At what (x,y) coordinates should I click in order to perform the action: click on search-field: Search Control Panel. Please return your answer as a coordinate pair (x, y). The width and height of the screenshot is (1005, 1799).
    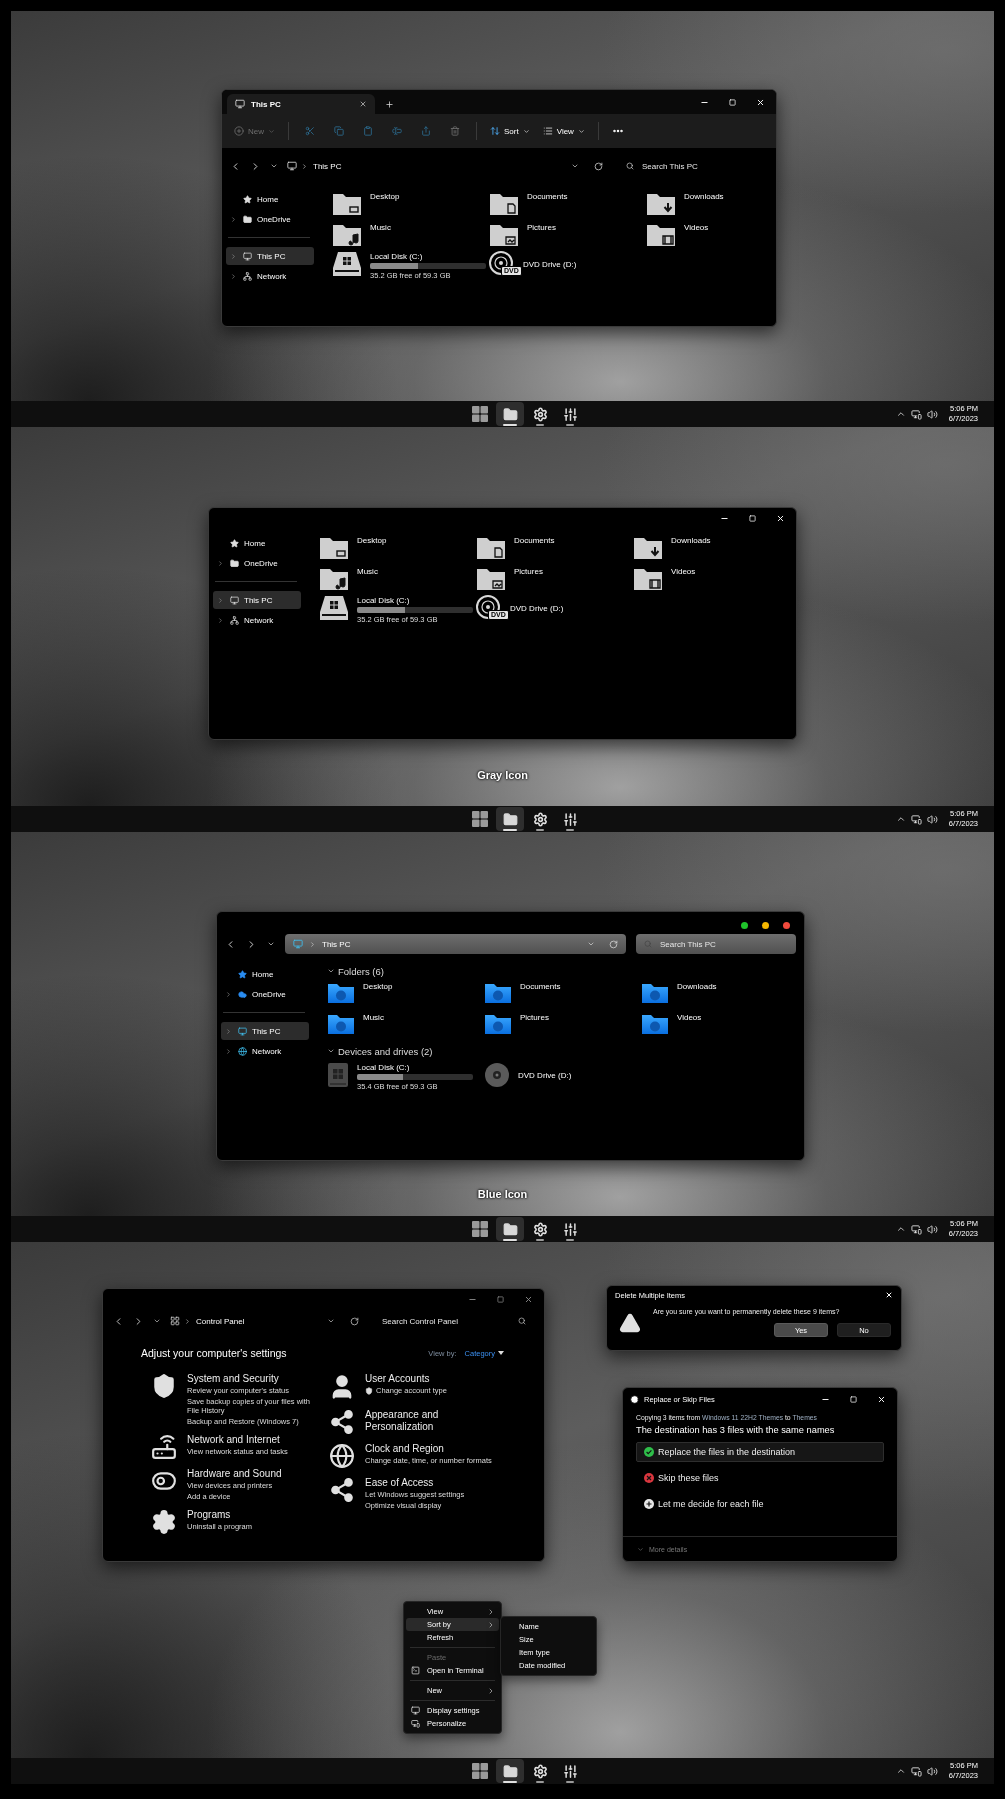
    Looking at the image, I should click on (454, 1321).